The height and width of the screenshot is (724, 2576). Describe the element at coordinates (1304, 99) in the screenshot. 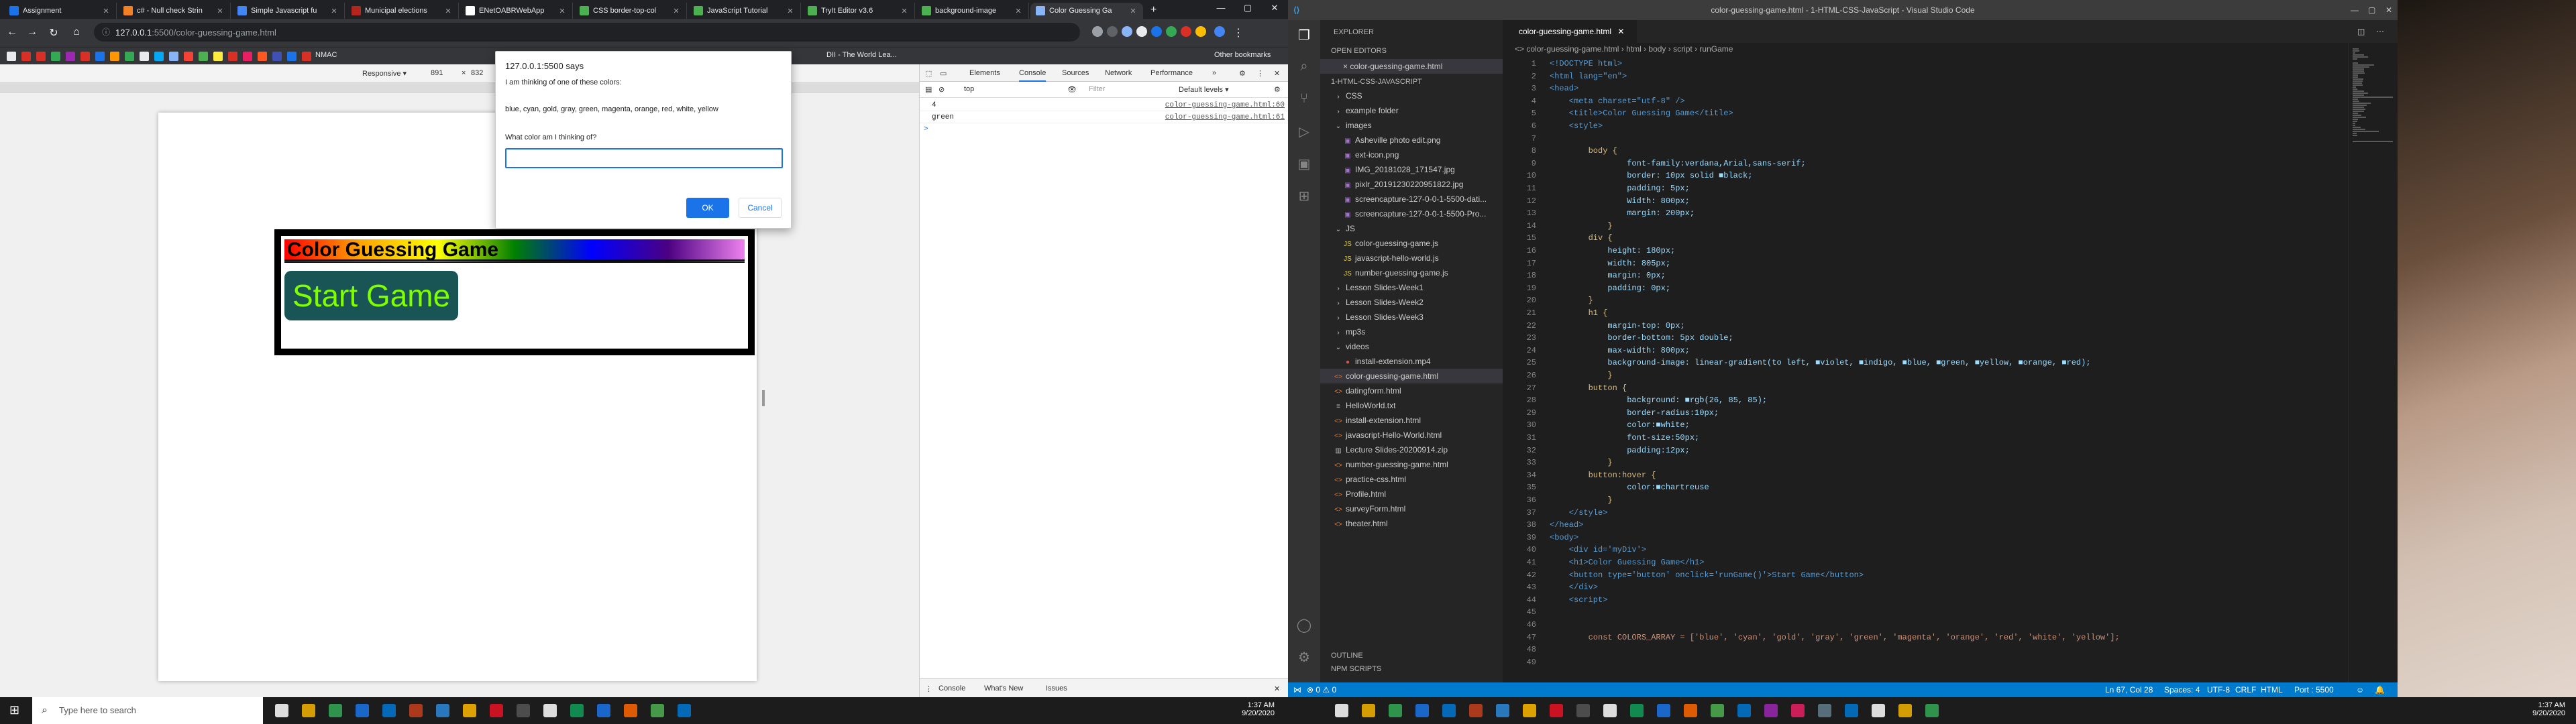

I see `source-control-icon: ⑂` at that location.